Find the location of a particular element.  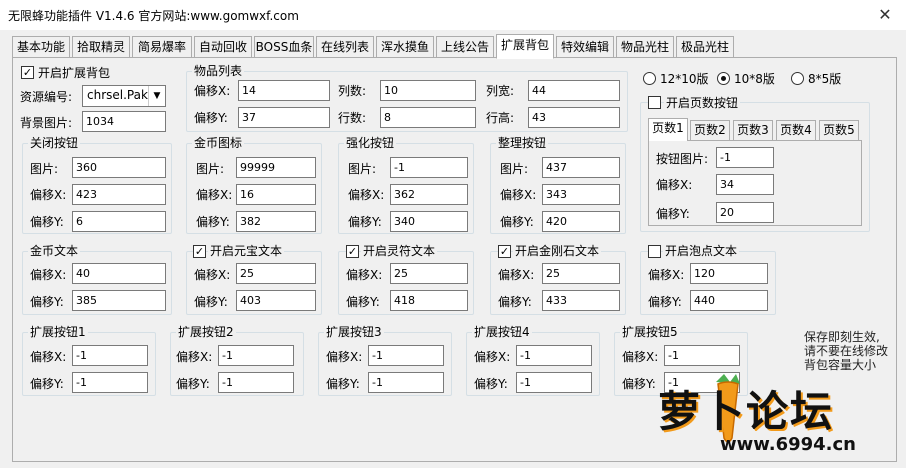

item-offy-label: 偏移Y: is located at coordinates (211, 118).